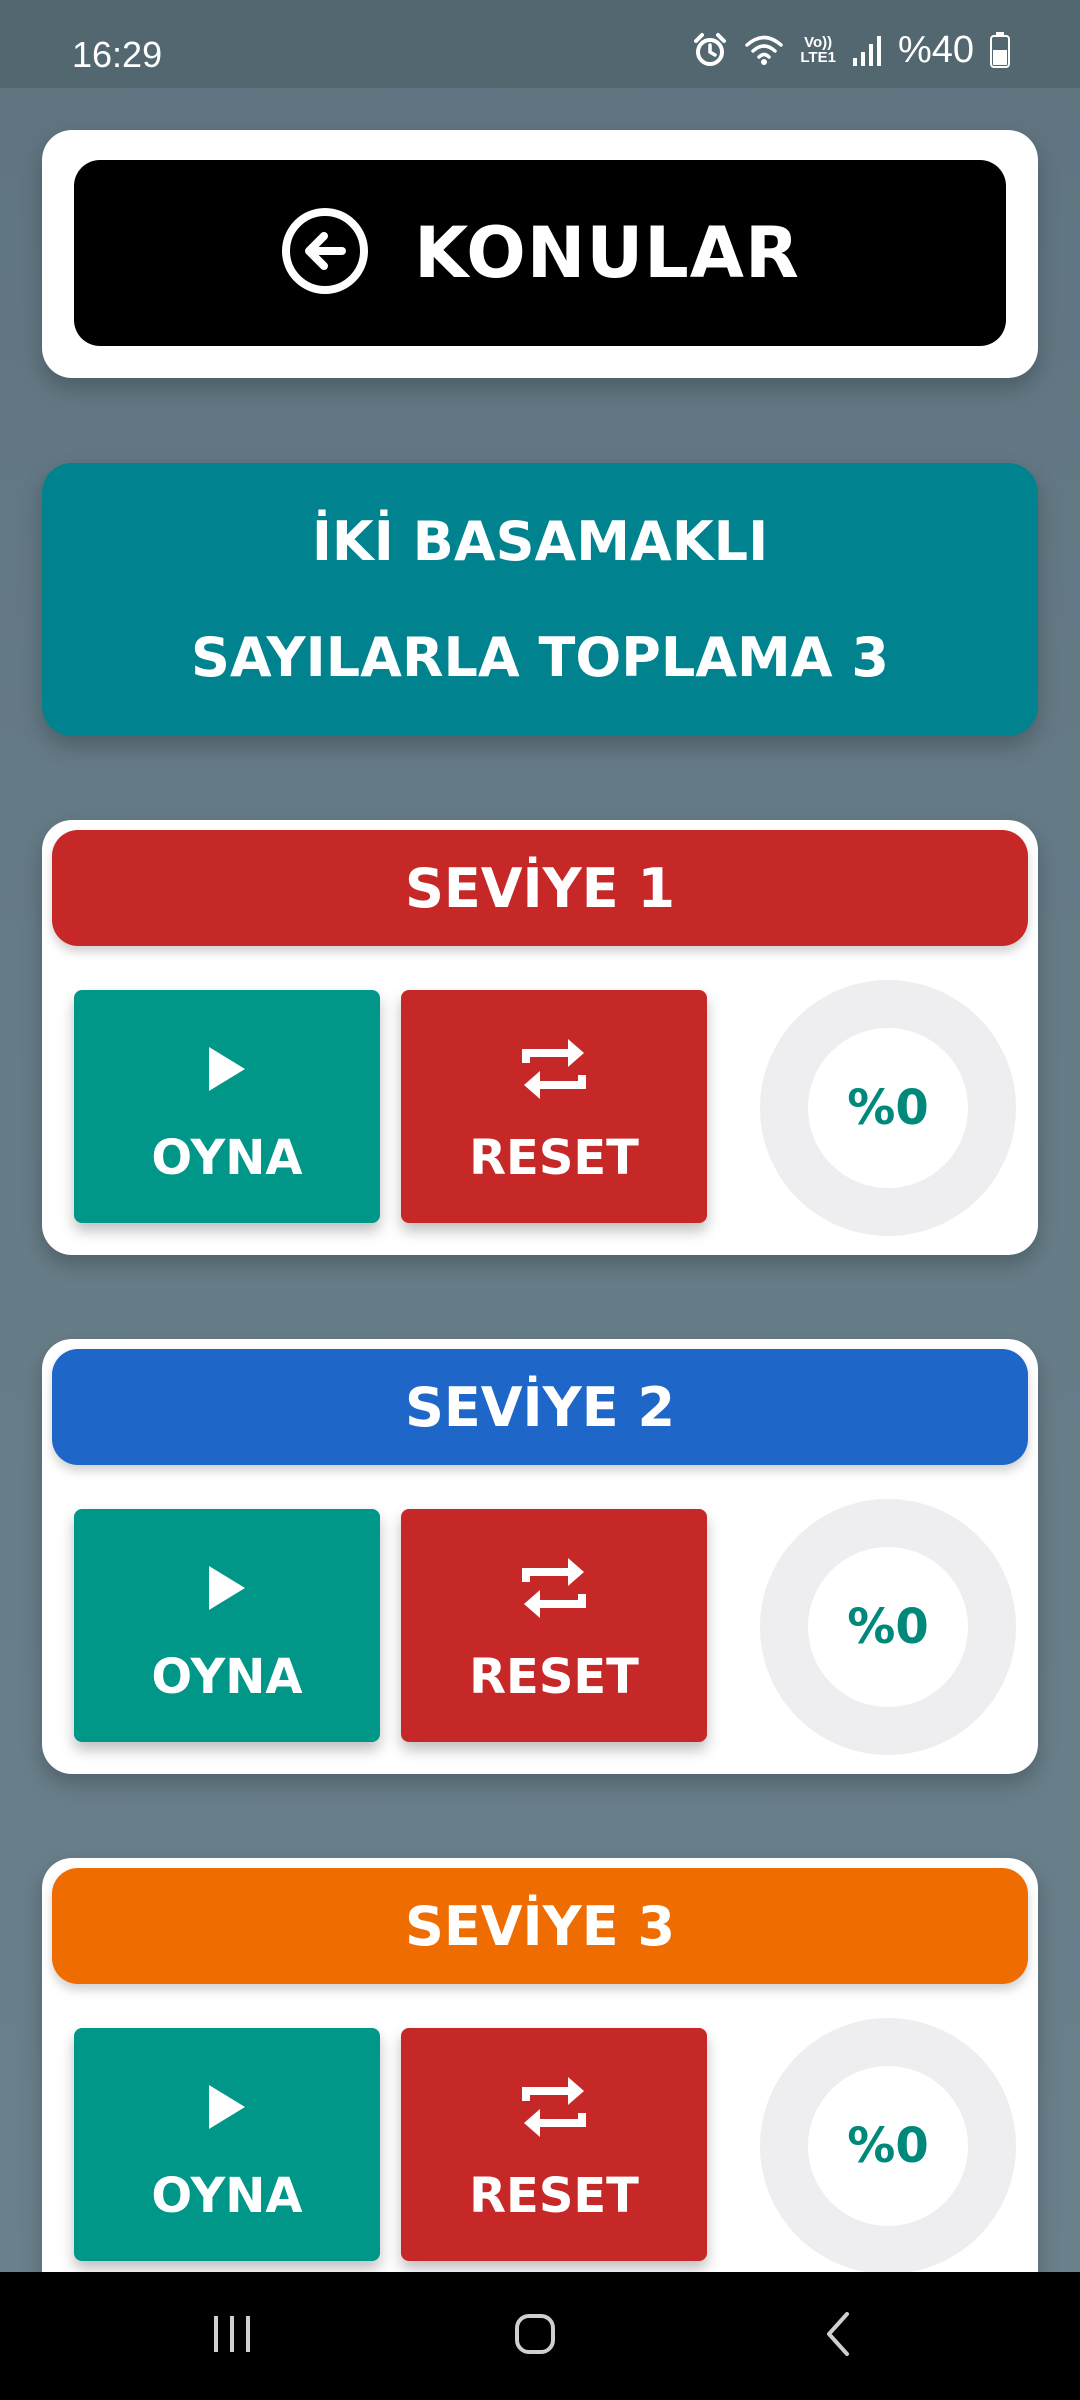 The height and width of the screenshot is (2400, 1080). I want to click on header-card: KONULAR, so click(540, 254).